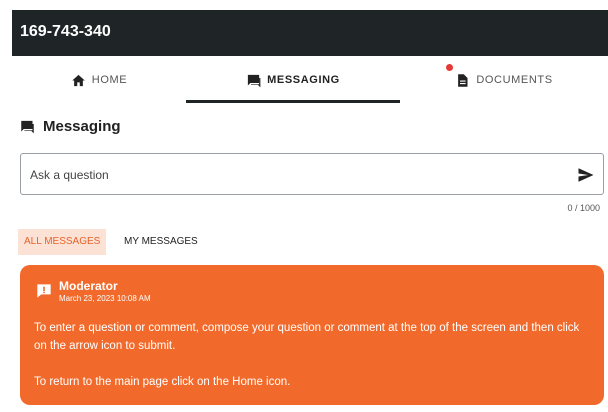 The image size is (608, 412). What do you see at coordinates (583, 208) in the screenshot?
I see `character-count: 0 / 1000` at bounding box center [583, 208].